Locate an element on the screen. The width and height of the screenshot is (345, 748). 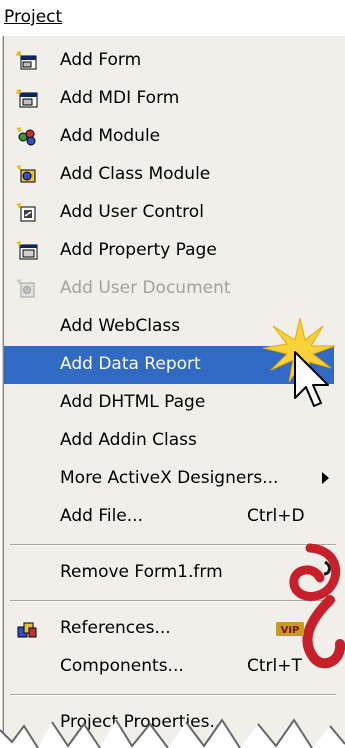
add-data-report-label: Add Data Report is located at coordinates (130, 364).